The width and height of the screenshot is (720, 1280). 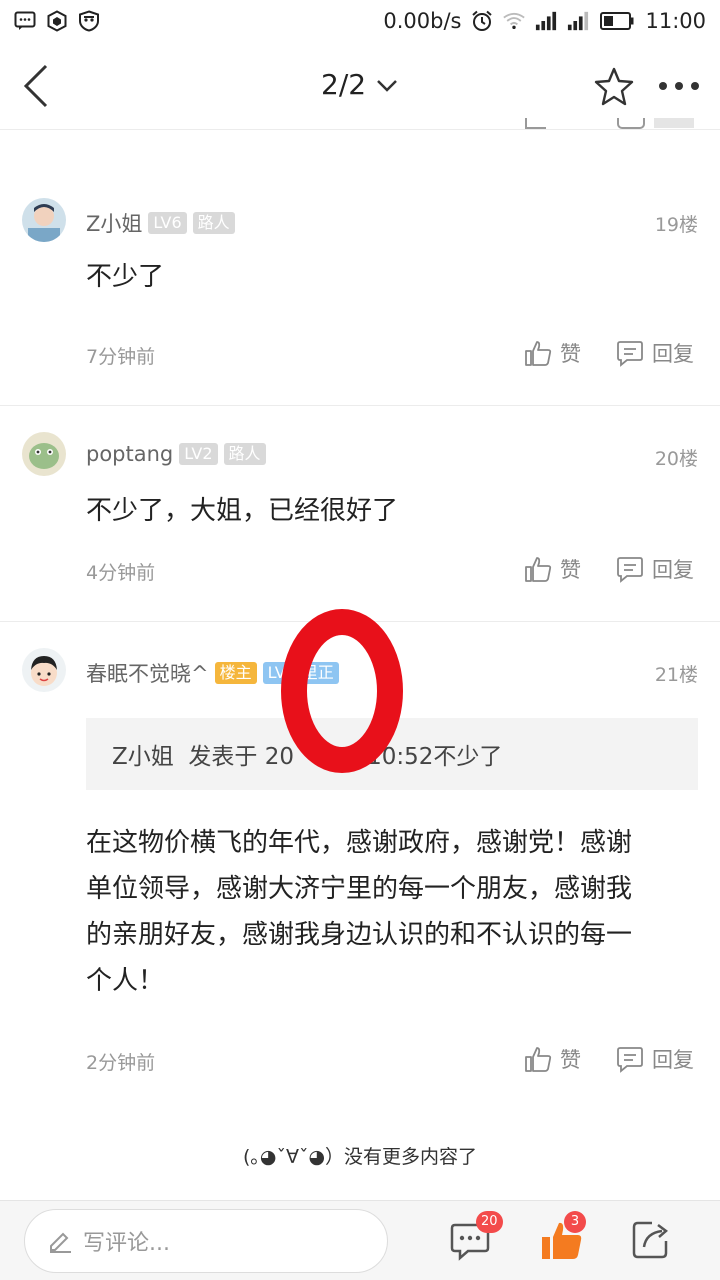 I want to click on network-speed: 0.00b/s, so click(x=422, y=21).